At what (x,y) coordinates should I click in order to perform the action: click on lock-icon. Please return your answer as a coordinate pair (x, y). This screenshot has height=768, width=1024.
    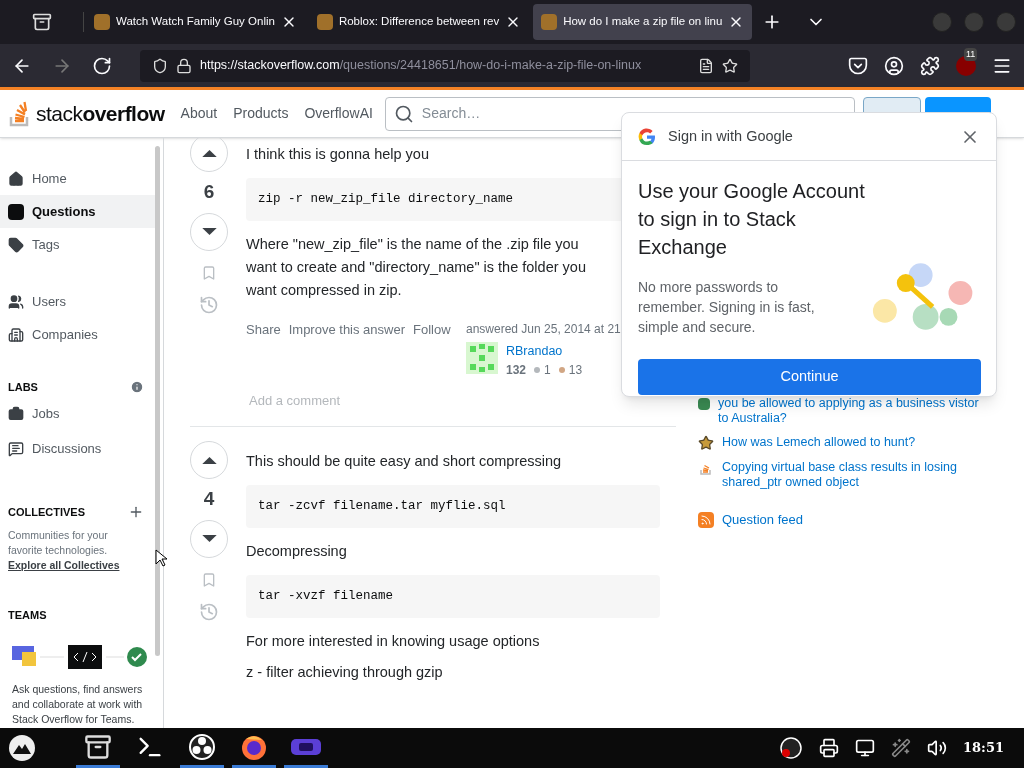
    Looking at the image, I should click on (184, 65).